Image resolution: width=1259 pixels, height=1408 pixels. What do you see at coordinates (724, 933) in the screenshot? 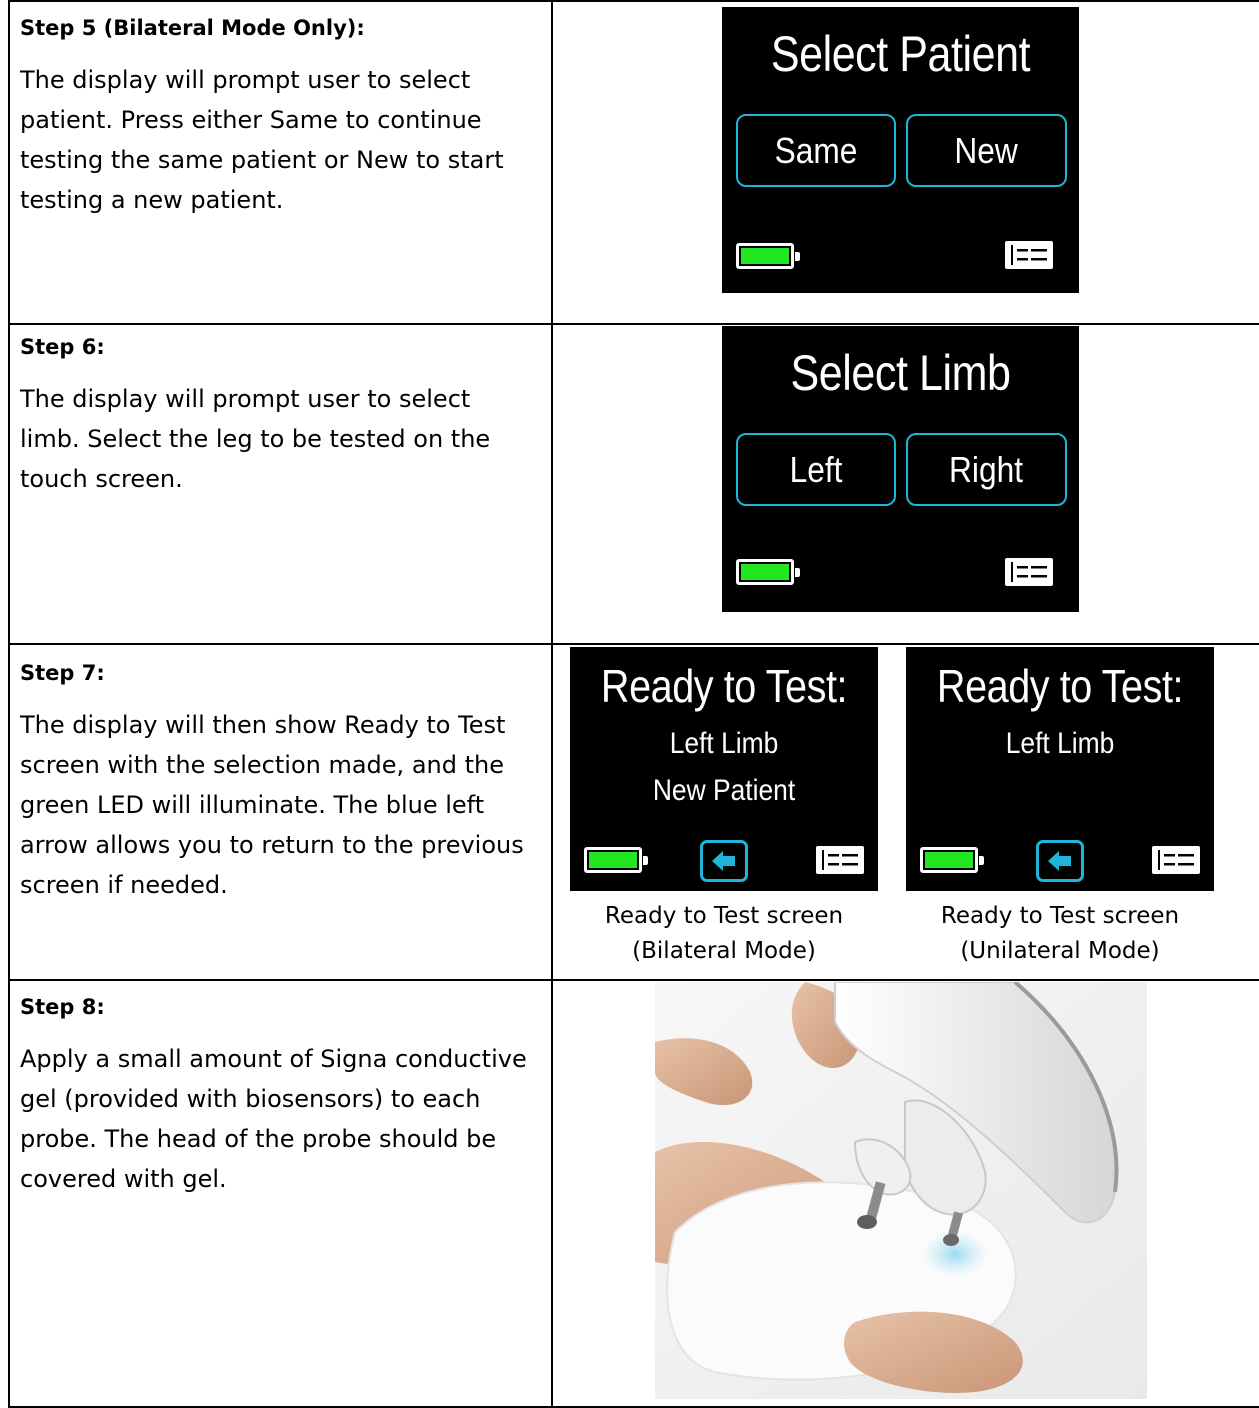
I see `bilateral-caption: Ready to Test screen (Bilateral Mode)` at bounding box center [724, 933].